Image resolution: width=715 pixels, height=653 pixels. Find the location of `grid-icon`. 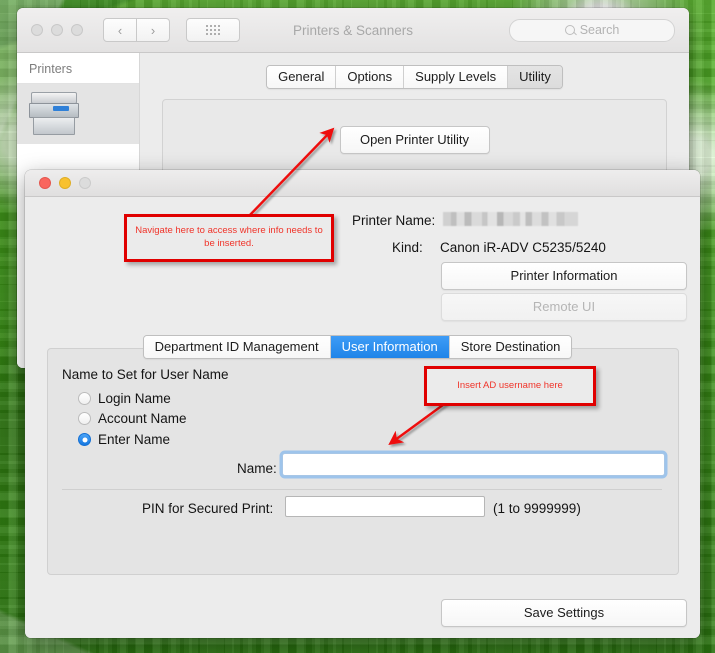

grid-icon is located at coordinates (213, 30).